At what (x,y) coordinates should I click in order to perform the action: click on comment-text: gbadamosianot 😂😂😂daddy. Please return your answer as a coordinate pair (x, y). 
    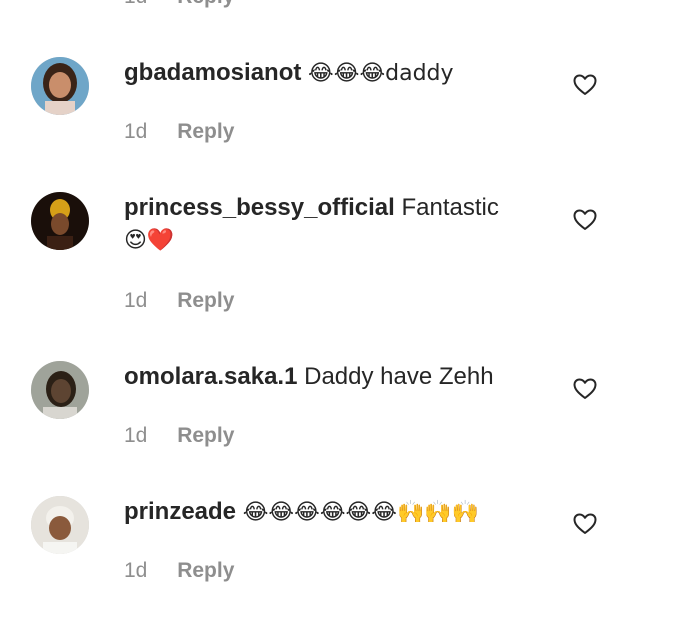
    Looking at the image, I should click on (334, 73).